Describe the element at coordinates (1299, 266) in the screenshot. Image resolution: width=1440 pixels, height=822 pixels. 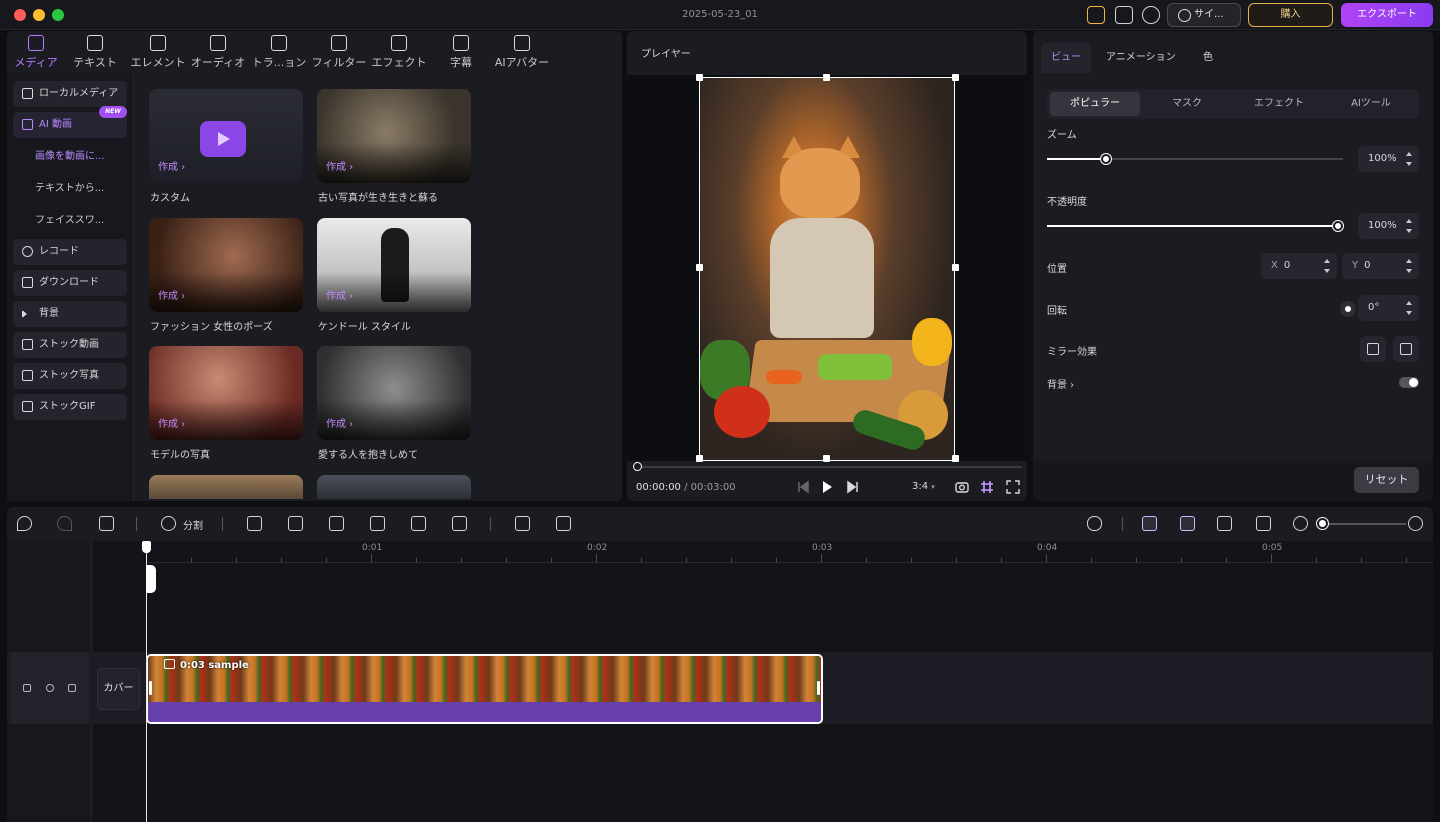
I see `position-x-field: X0` at that location.